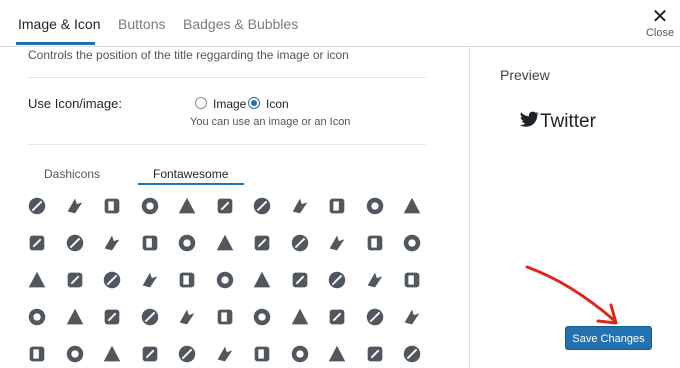  I want to click on rebel-icon, so click(412, 243).